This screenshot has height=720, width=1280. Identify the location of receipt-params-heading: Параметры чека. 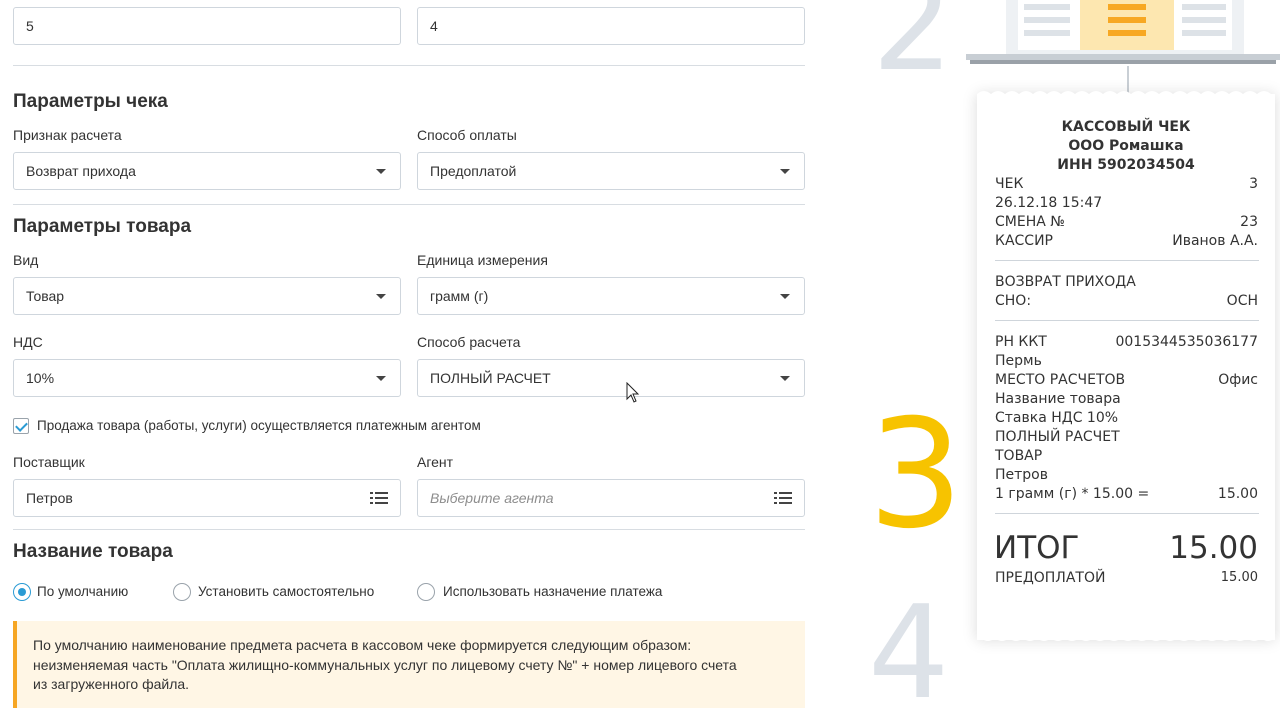
(90, 101).